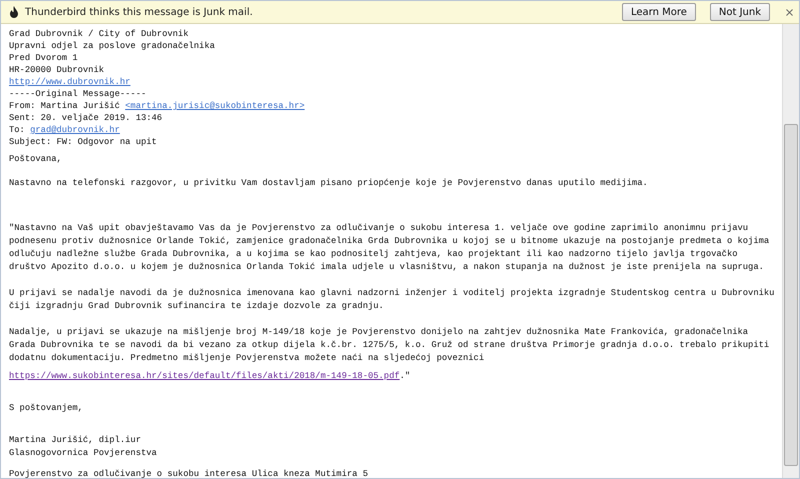 The height and width of the screenshot is (479, 800). Describe the element at coordinates (69, 82) in the screenshot. I see `email-link: http://www.dubrovnik.hr` at that location.